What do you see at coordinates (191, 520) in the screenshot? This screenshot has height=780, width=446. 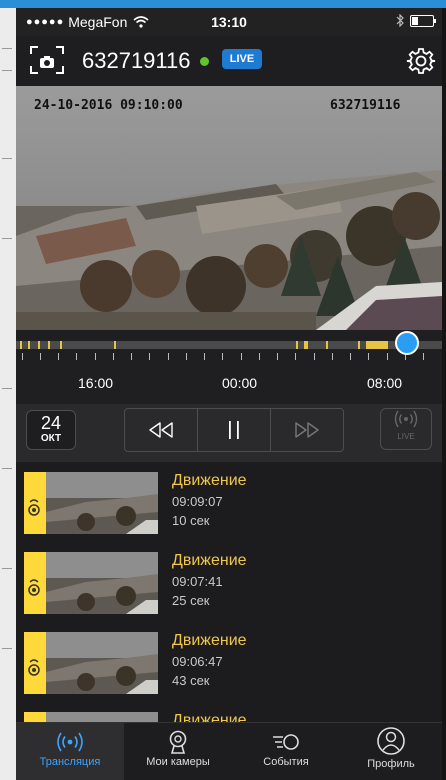 I see `event-duration: 10 сек` at bounding box center [191, 520].